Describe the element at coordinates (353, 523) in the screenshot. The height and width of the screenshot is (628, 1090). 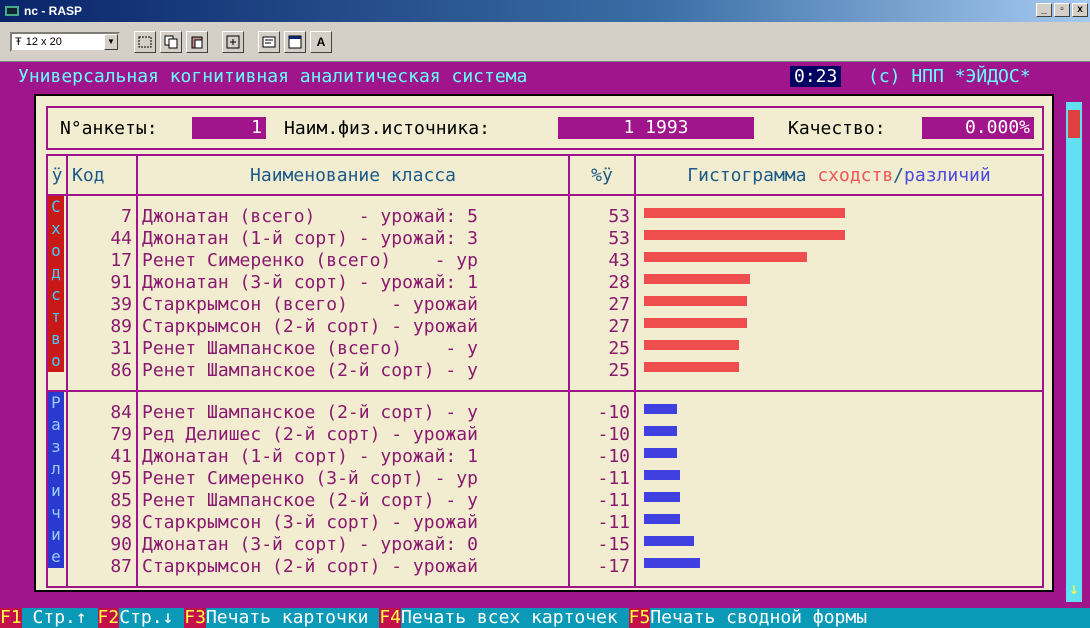
I see `class-name: Старкрымсон (3-й сорт) - урожай` at that location.